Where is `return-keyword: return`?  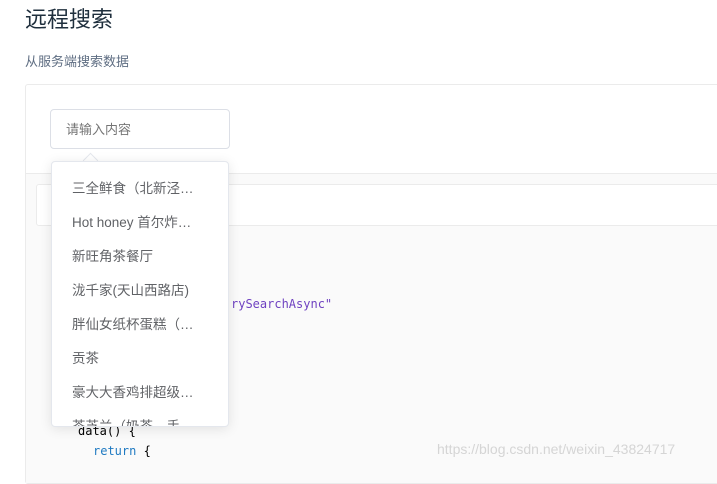 return-keyword: return is located at coordinates (115, 451).